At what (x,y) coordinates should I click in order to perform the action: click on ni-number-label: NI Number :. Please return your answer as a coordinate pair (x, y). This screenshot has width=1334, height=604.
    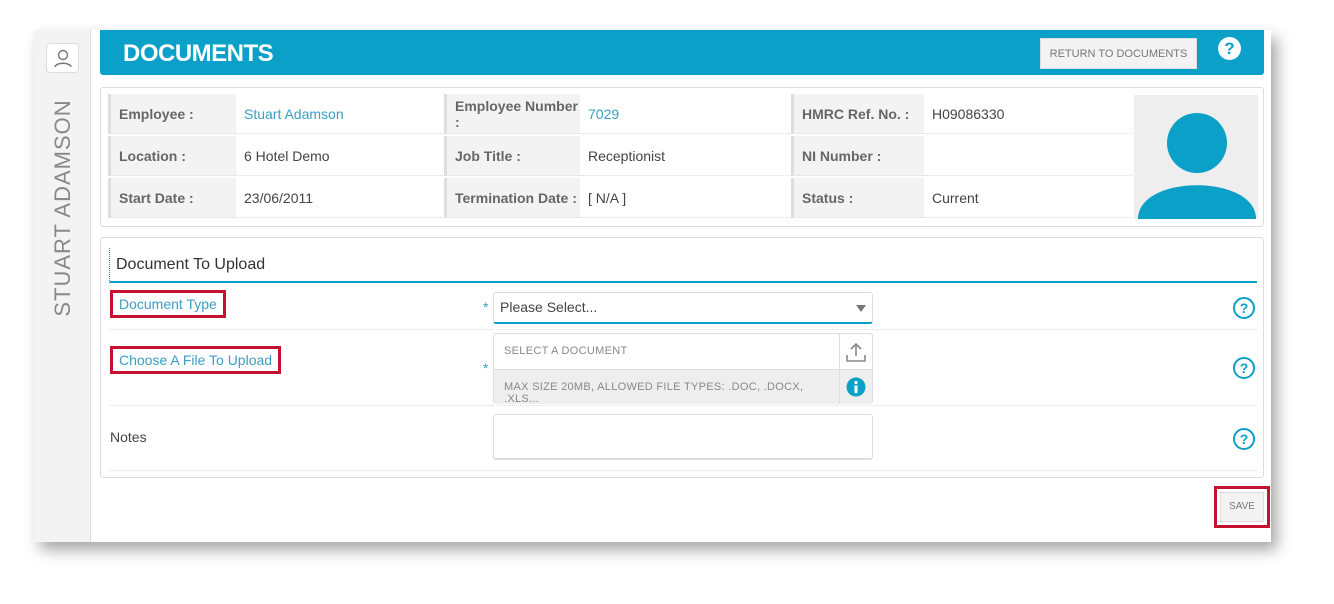
    Looking at the image, I should click on (857, 156).